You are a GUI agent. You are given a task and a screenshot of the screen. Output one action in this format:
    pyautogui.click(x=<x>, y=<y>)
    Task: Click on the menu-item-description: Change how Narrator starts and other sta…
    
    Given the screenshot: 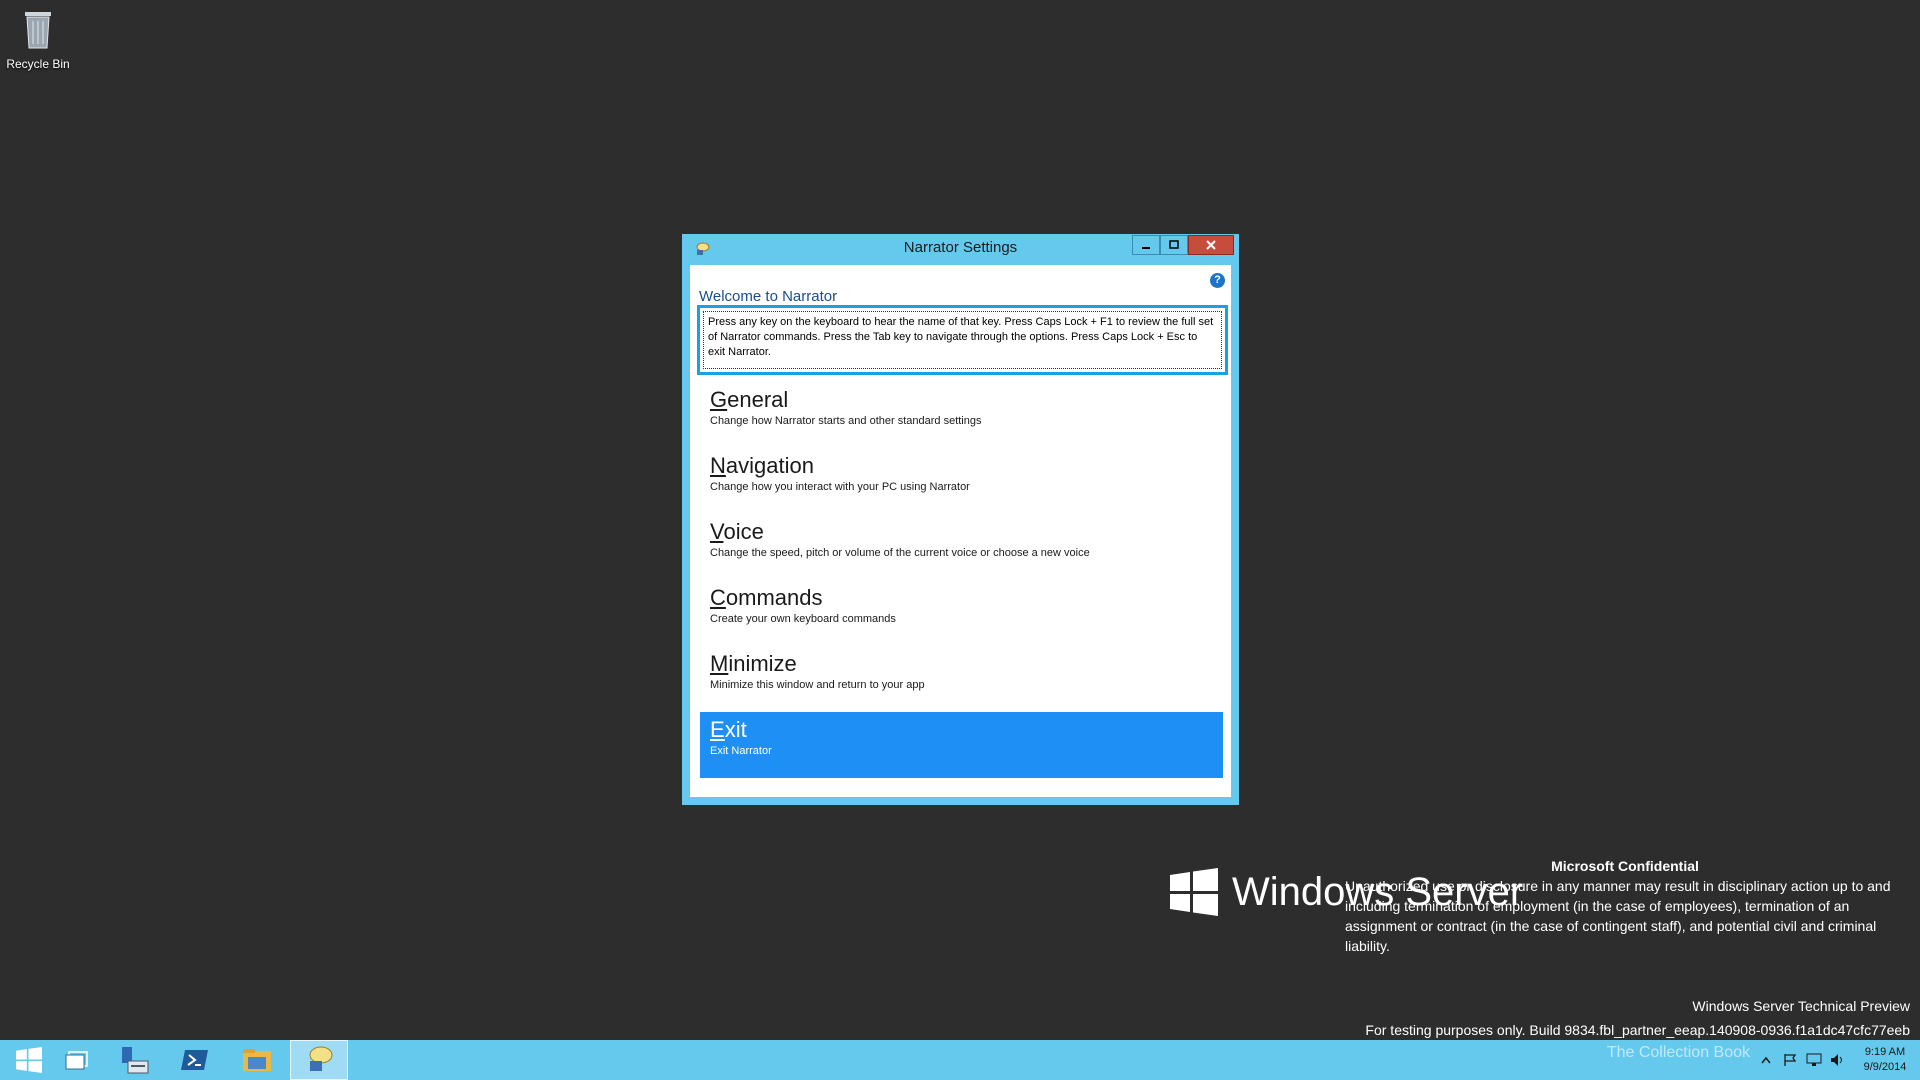 What is the action you would take?
    pyautogui.click(x=846, y=421)
    